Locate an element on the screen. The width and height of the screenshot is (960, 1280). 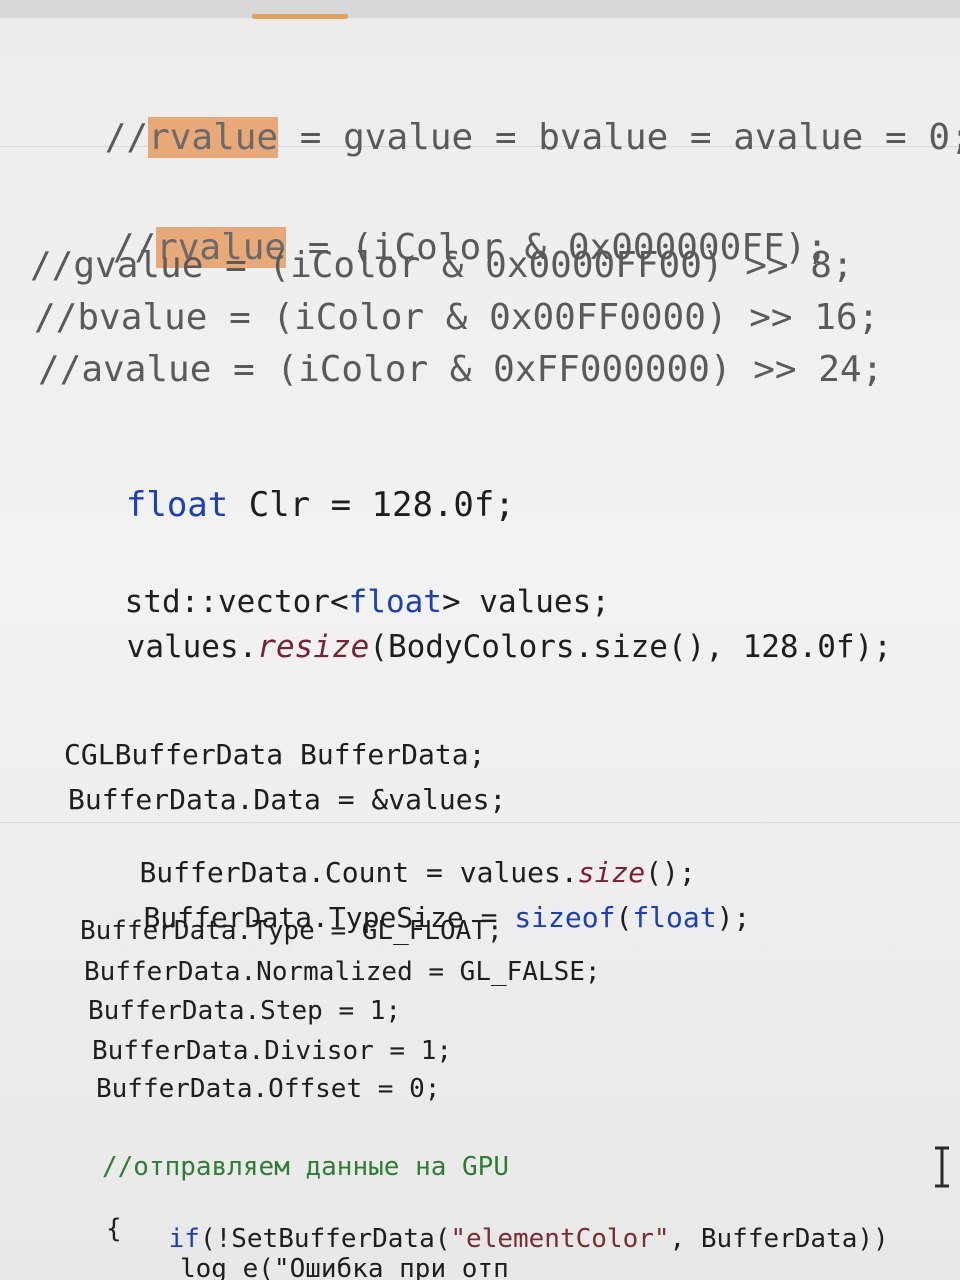
code-line: log_e("Ошибка при отп is located at coordinates (344, 1267).